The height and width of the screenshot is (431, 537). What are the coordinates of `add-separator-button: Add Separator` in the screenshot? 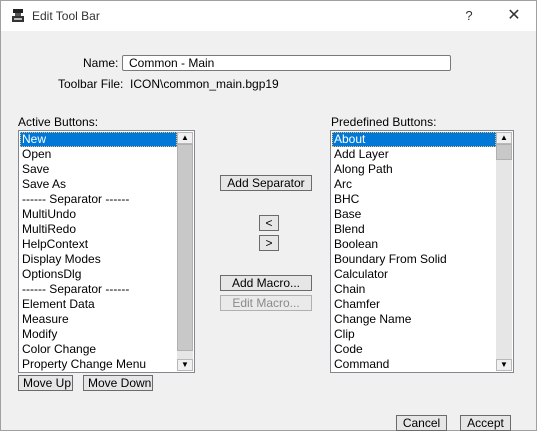 It's located at (266, 183).